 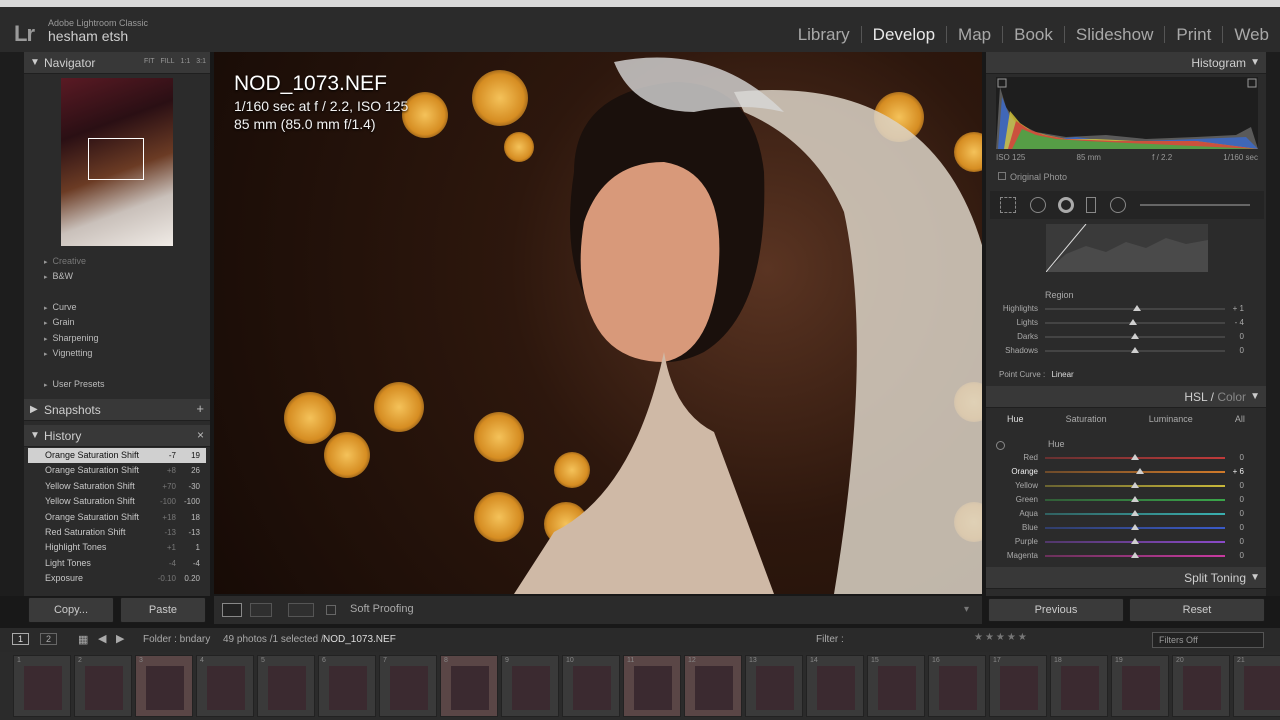 I want to click on filmstrip-thumbnail: 11, so click(x=652, y=686).